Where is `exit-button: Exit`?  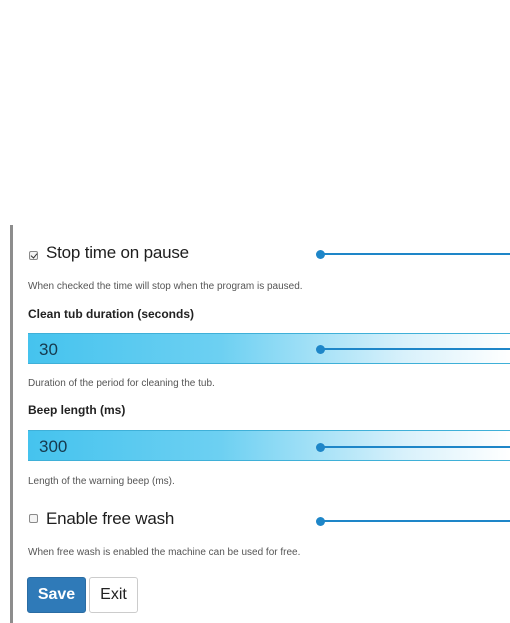 exit-button: Exit is located at coordinates (113, 595).